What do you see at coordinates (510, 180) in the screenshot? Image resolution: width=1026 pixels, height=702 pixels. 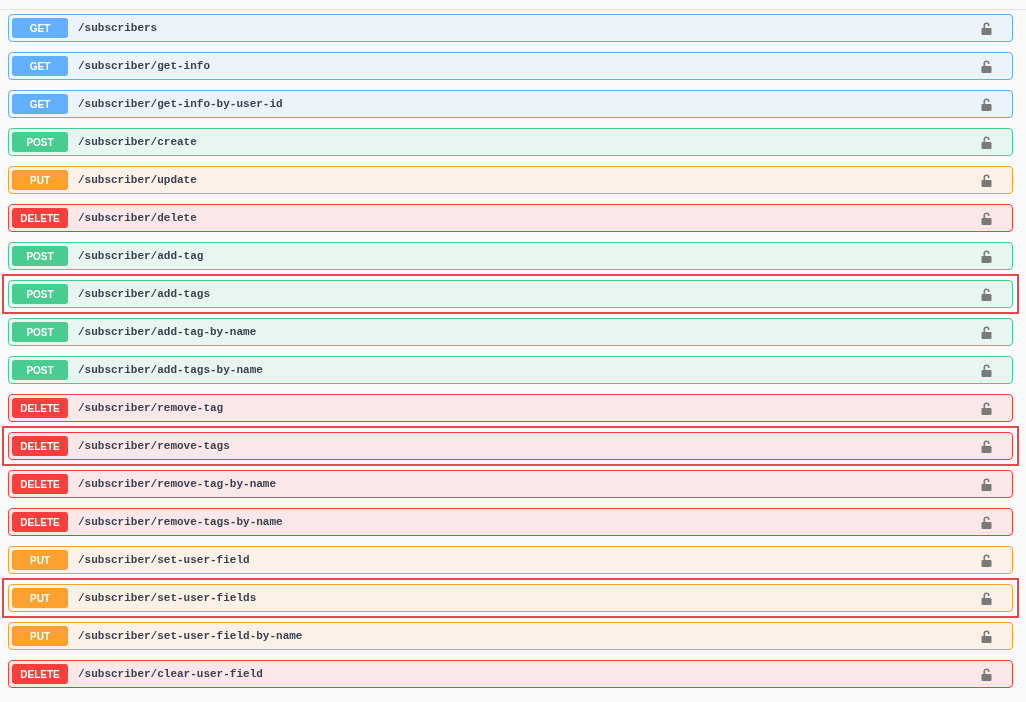 I see `endpoint-bar: PUT /subscriber/update` at bounding box center [510, 180].